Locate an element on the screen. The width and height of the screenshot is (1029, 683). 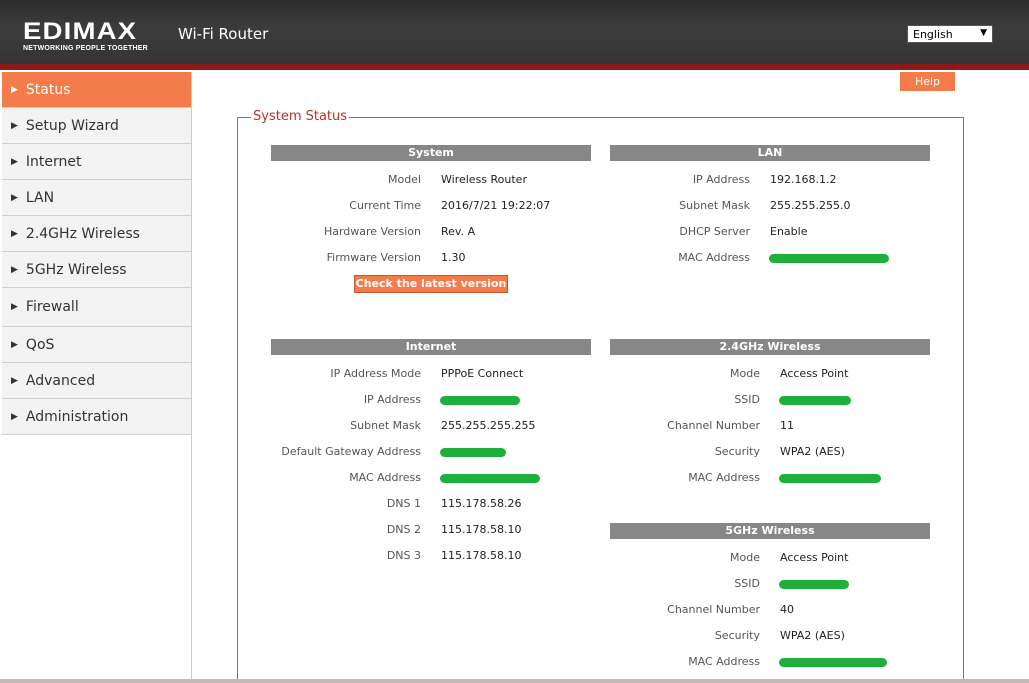
sidebar-item-24ghz-wireless: ▶ 2.4GHz Wireless is located at coordinates (96, 234).